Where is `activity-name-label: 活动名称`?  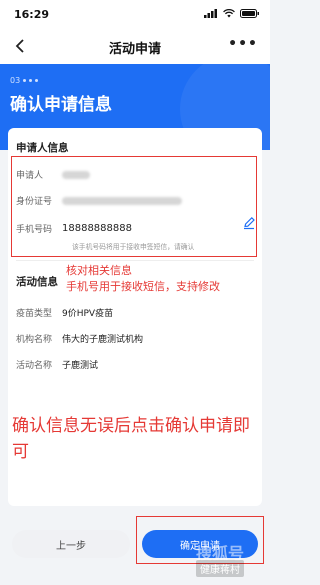 activity-name-label: 活动名称 is located at coordinates (34, 366).